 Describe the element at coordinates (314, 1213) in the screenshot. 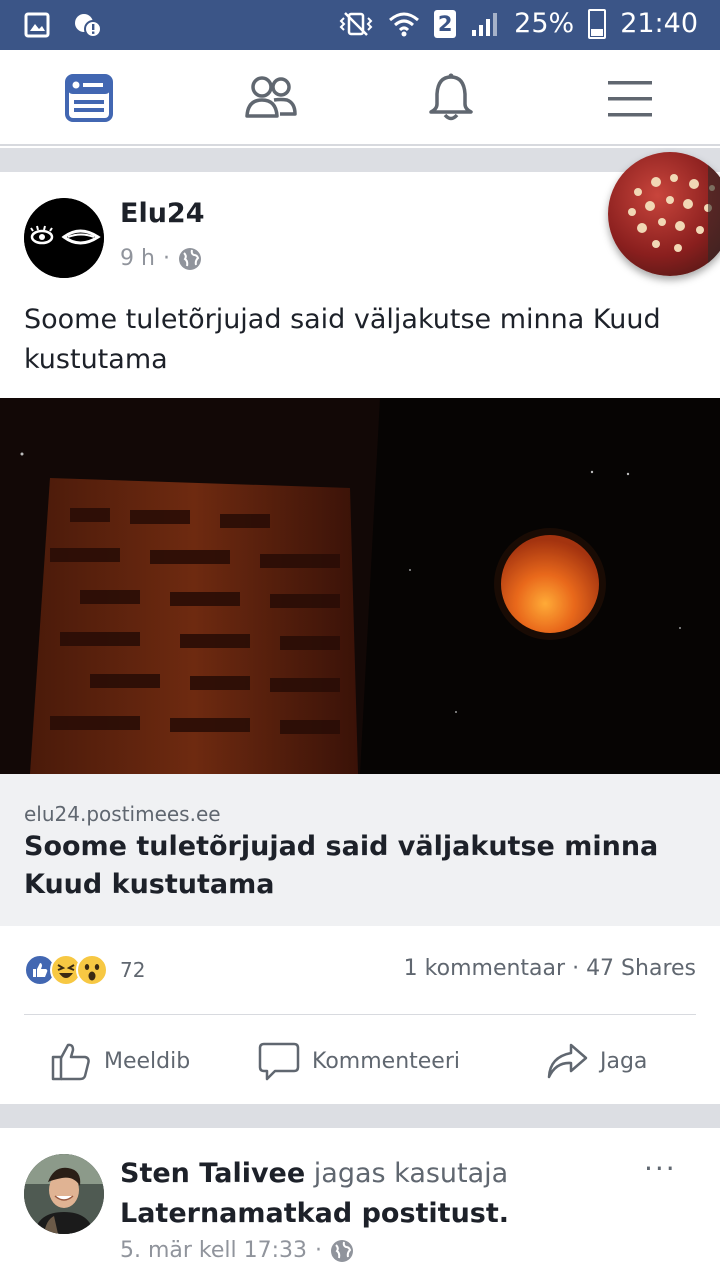

I see `shared-page: Laternamatkad postitust.` at that location.